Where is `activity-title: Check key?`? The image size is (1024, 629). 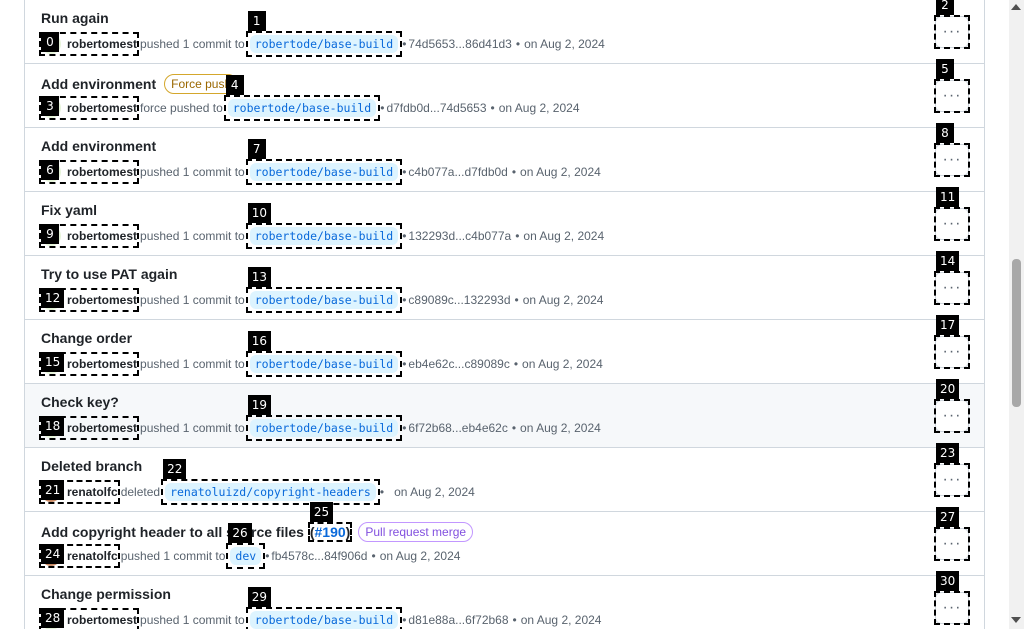
activity-title: Check key? is located at coordinates (80, 402).